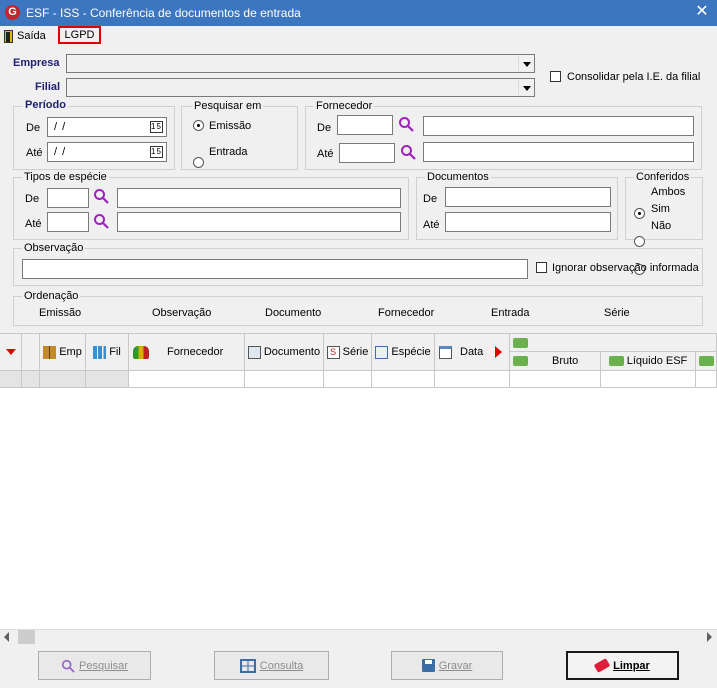 The width and height of the screenshot is (717, 688). Describe the element at coordinates (271, 665) in the screenshot. I see `consulta-button: Consulta` at that location.